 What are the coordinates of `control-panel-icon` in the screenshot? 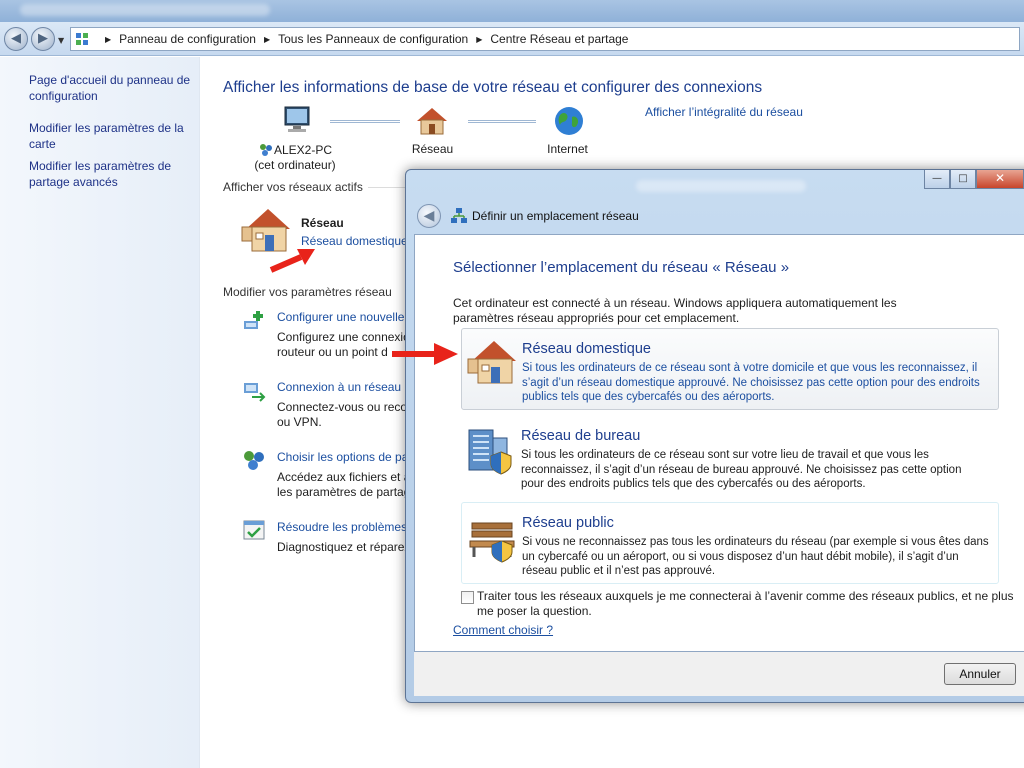 It's located at (82, 39).